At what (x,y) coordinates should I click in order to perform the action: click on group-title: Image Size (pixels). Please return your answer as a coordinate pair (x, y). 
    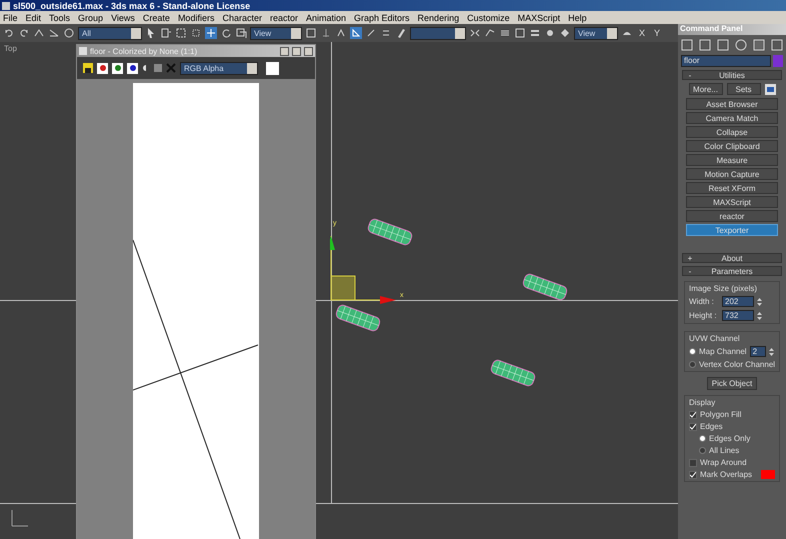
    Looking at the image, I should click on (723, 288).